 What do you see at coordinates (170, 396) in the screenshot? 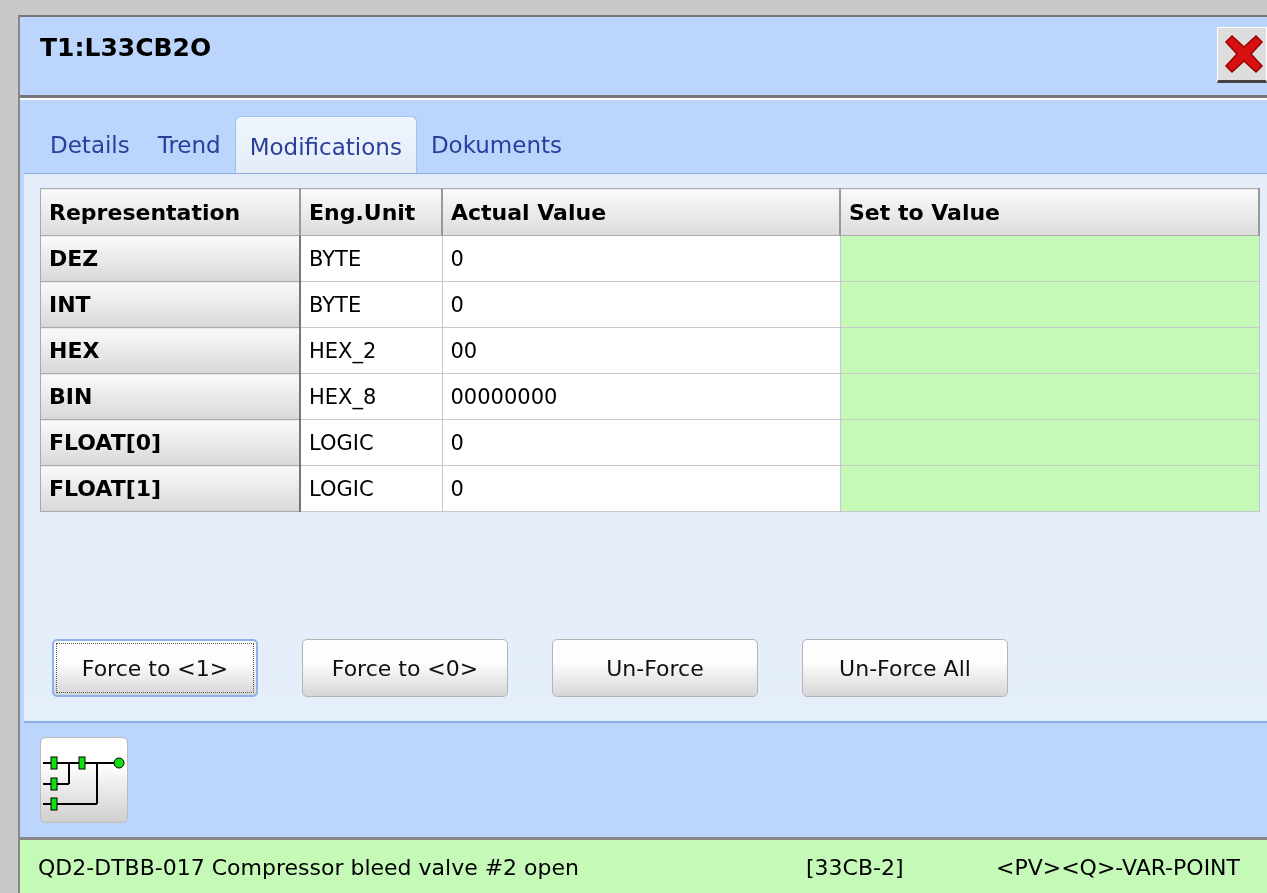
I see `row-header: BIN` at bounding box center [170, 396].